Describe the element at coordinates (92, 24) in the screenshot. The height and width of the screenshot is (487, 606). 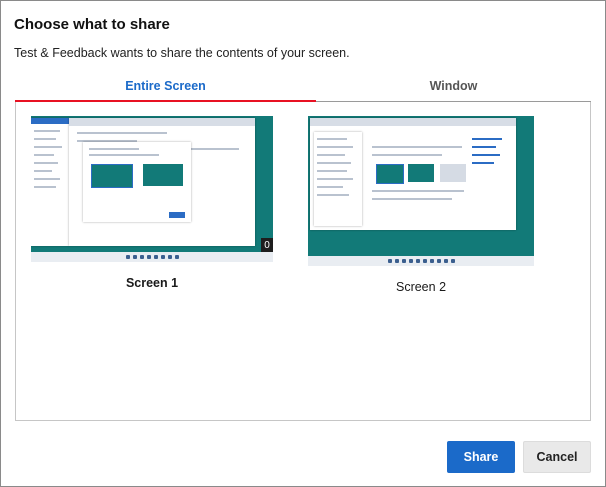
I see `dialog-title: Choose what to share` at that location.